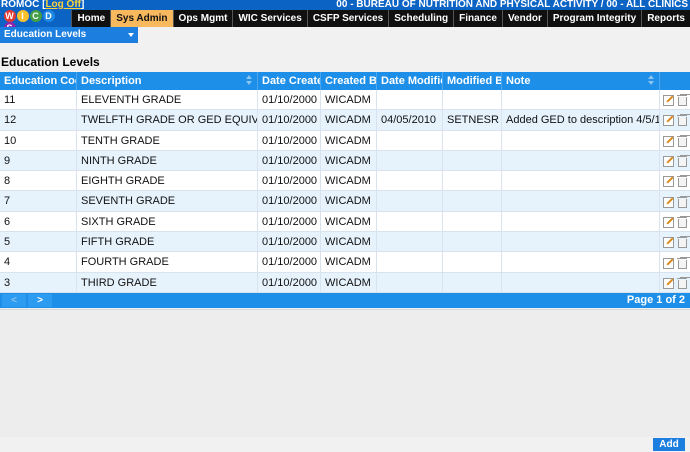 Image resolution: width=690 pixels, height=452 pixels. What do you see at coordinates (202, 18) in the screenshot?
I see `tab-ops-mgmt: Ops Mgmt` at bounding box center [202, 18].